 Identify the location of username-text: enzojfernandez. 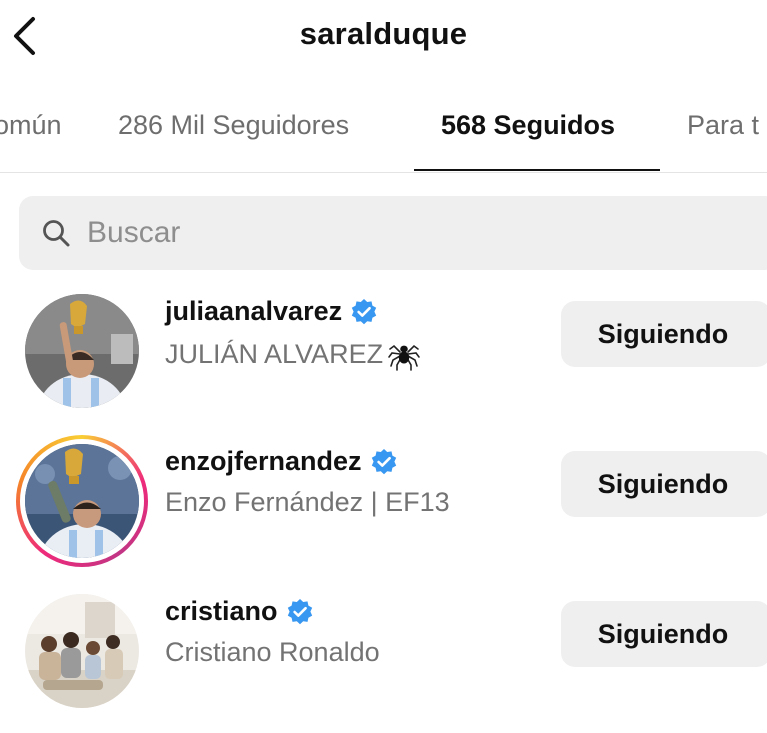
(263, 461).